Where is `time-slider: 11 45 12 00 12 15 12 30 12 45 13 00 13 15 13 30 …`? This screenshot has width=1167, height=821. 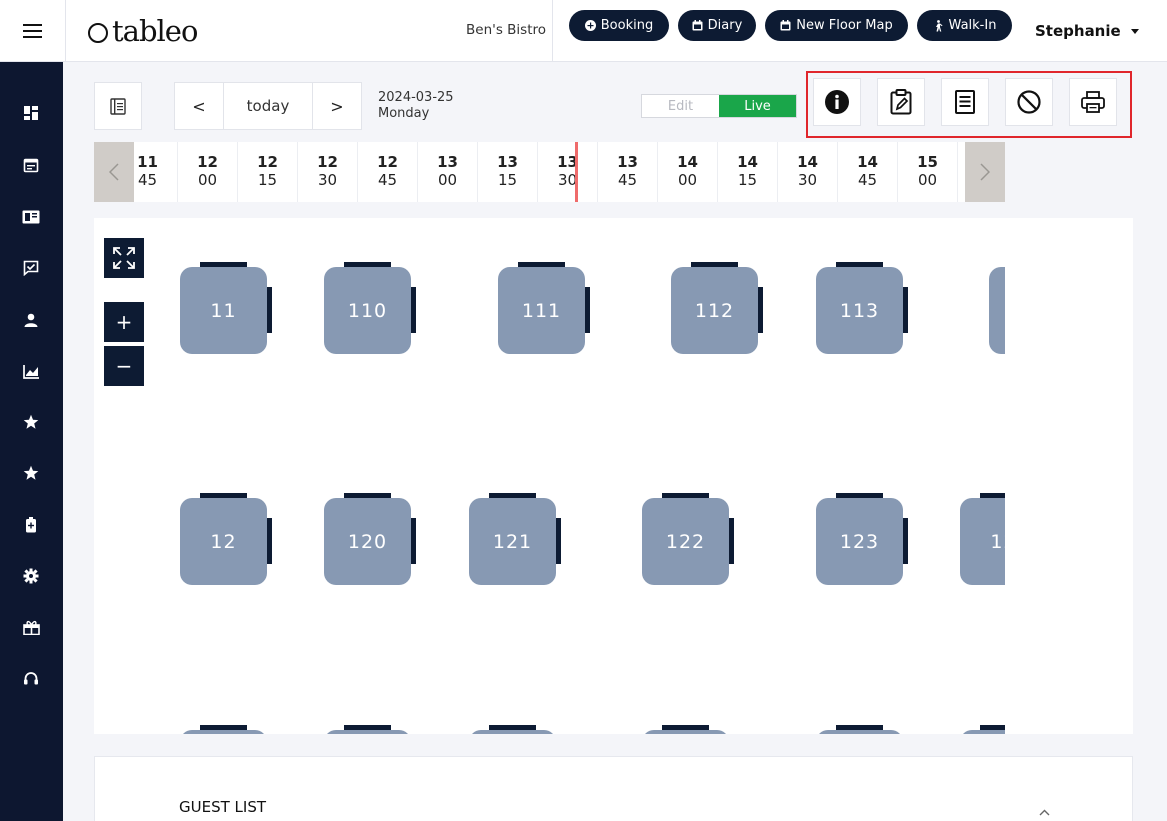 time-slider: 11 45 12 00 12 15 12 30 12 45 13 00 13 15 13 30 … is located at coordinates (549, 172).